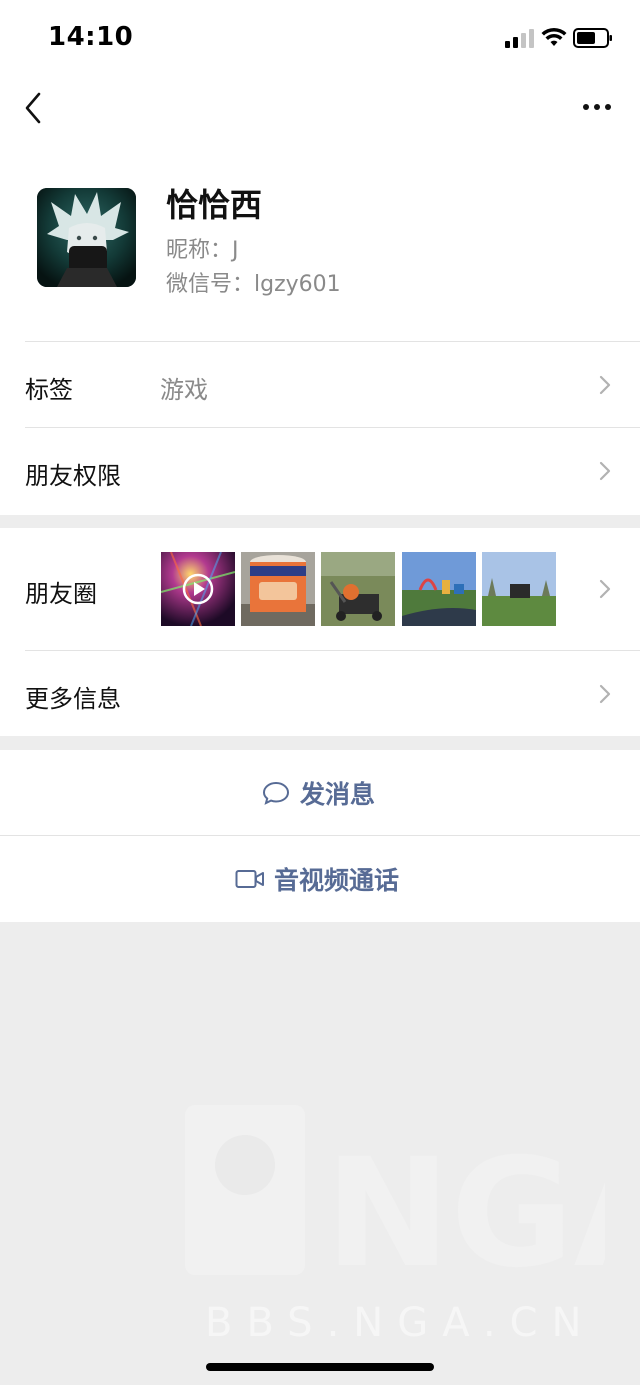  I want to click on chat-bubble-icon, so click(276, 793).